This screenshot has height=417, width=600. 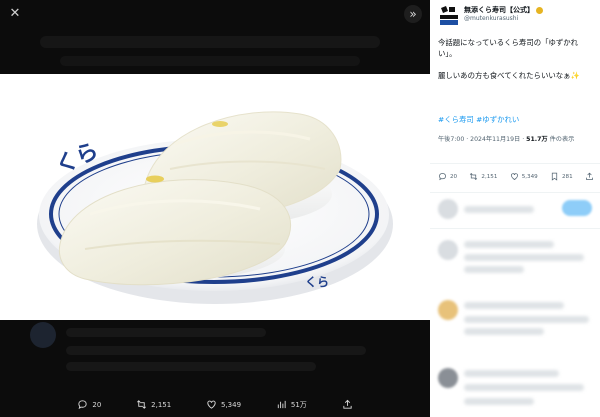 I want to click on share-button, so click(x=589, y=176).